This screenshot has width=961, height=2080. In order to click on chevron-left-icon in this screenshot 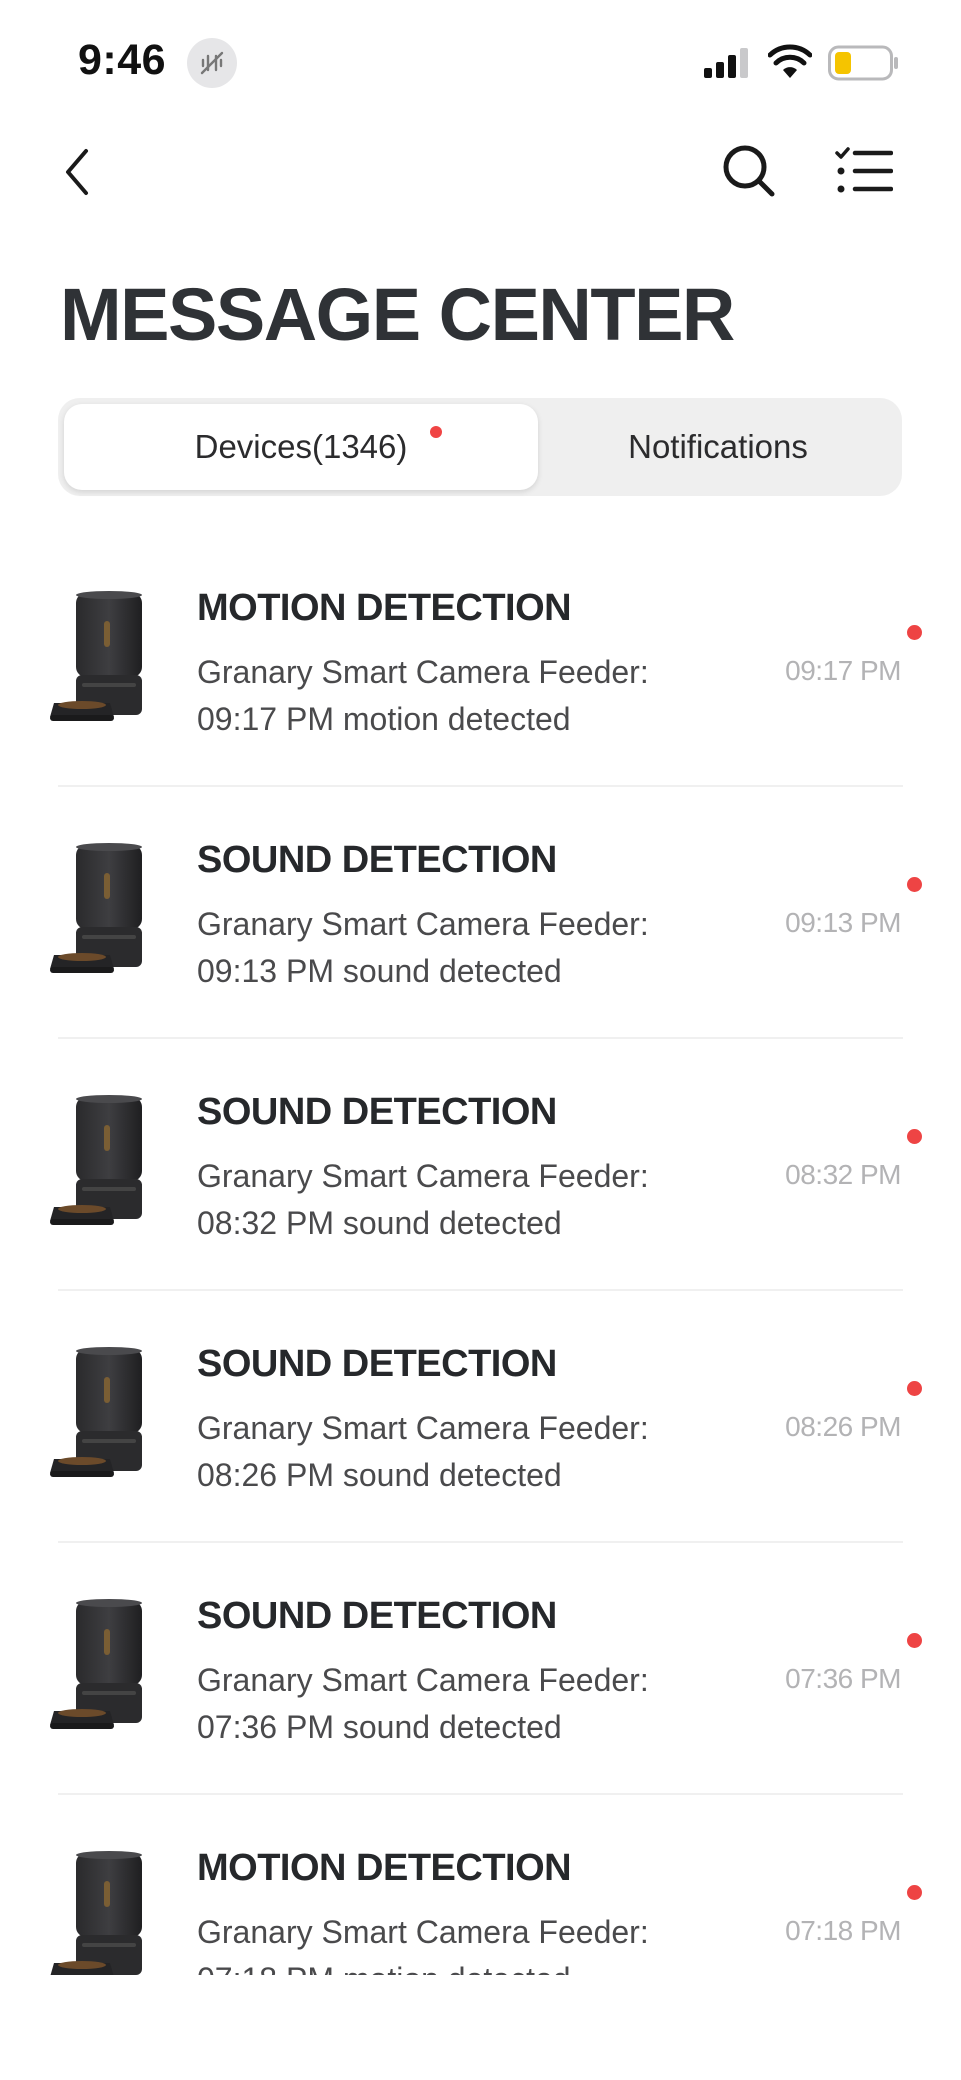, I will do `click(77, 172)`.